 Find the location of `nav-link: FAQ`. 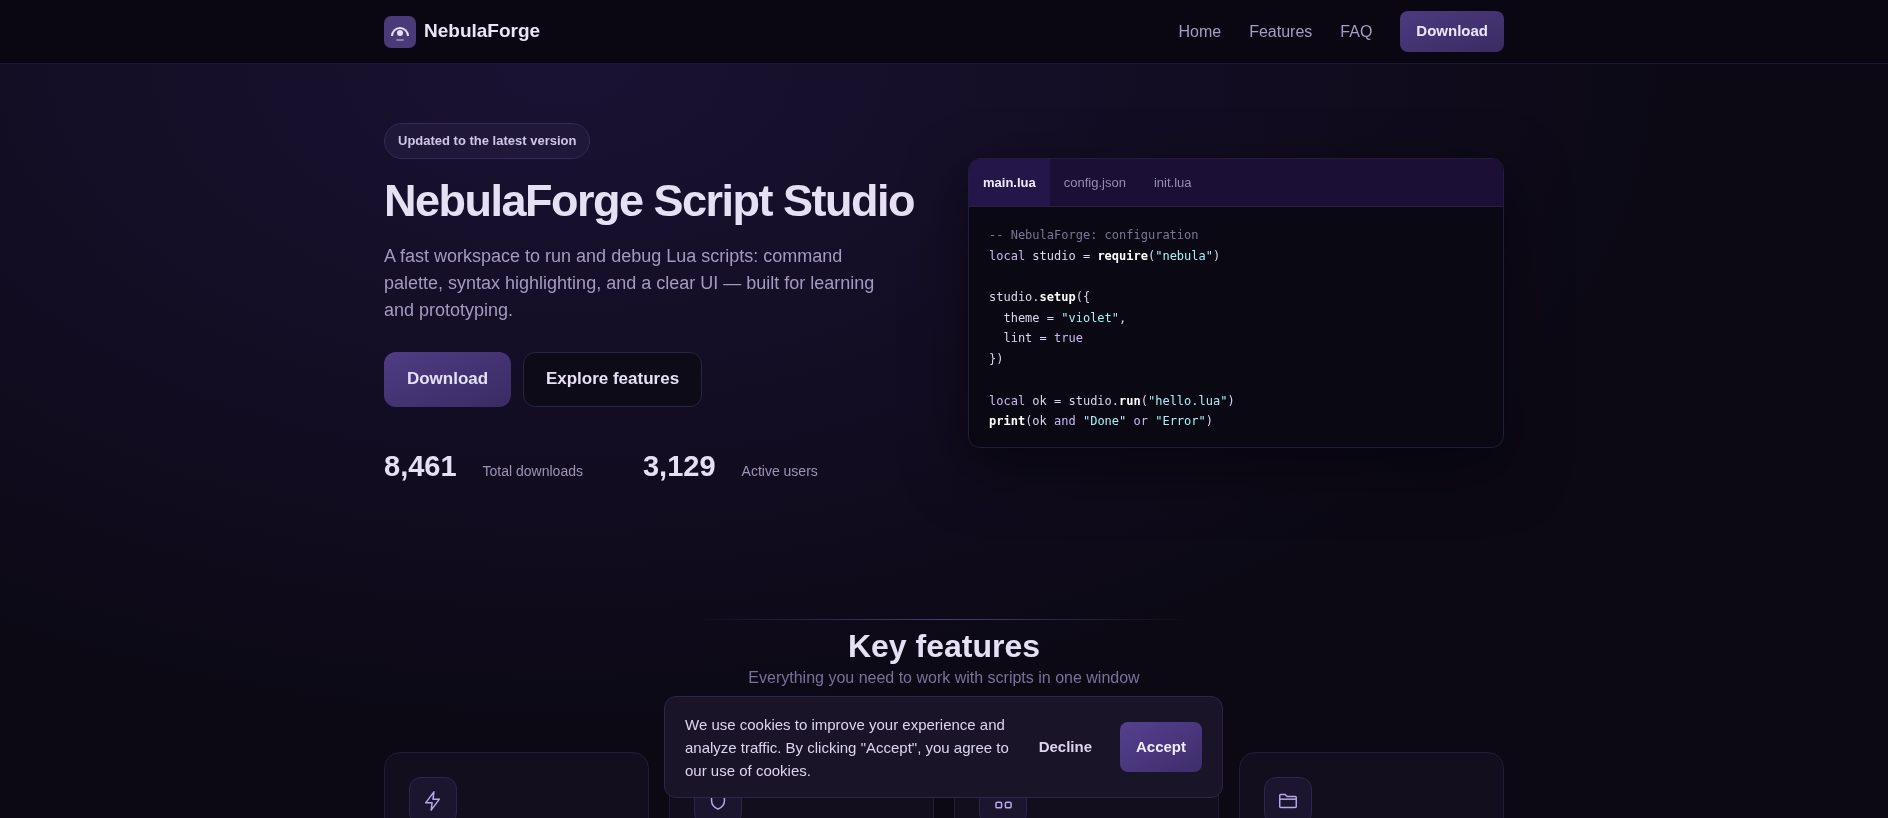

nav-link: FAQ is located at coordinates (1356, 31).